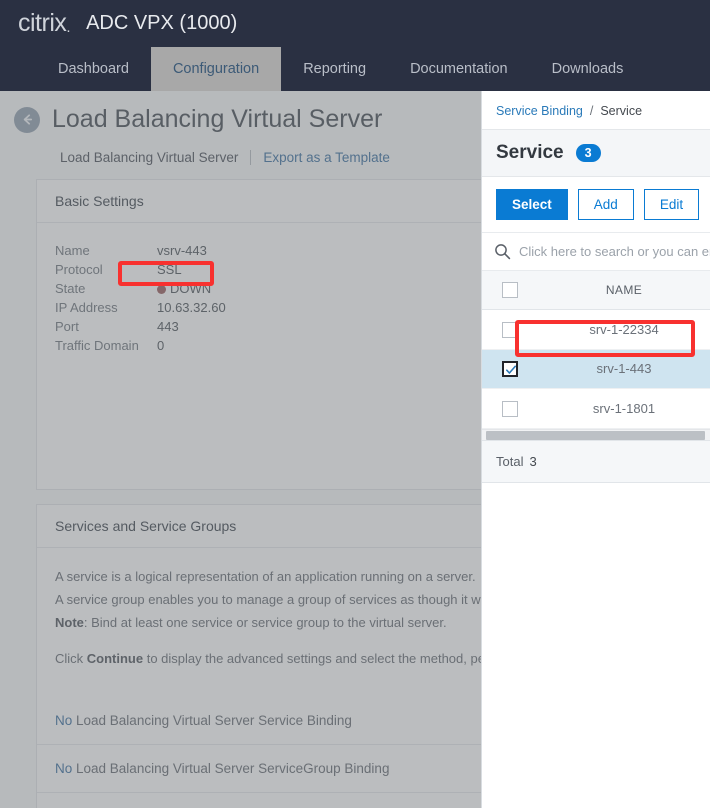 The width and height of the screenshot is (710, 808). What do you see at coordinates (624, 329) in the screenshot?
I see `row-name: srv-1-22334` at bounding box center [624, 329].